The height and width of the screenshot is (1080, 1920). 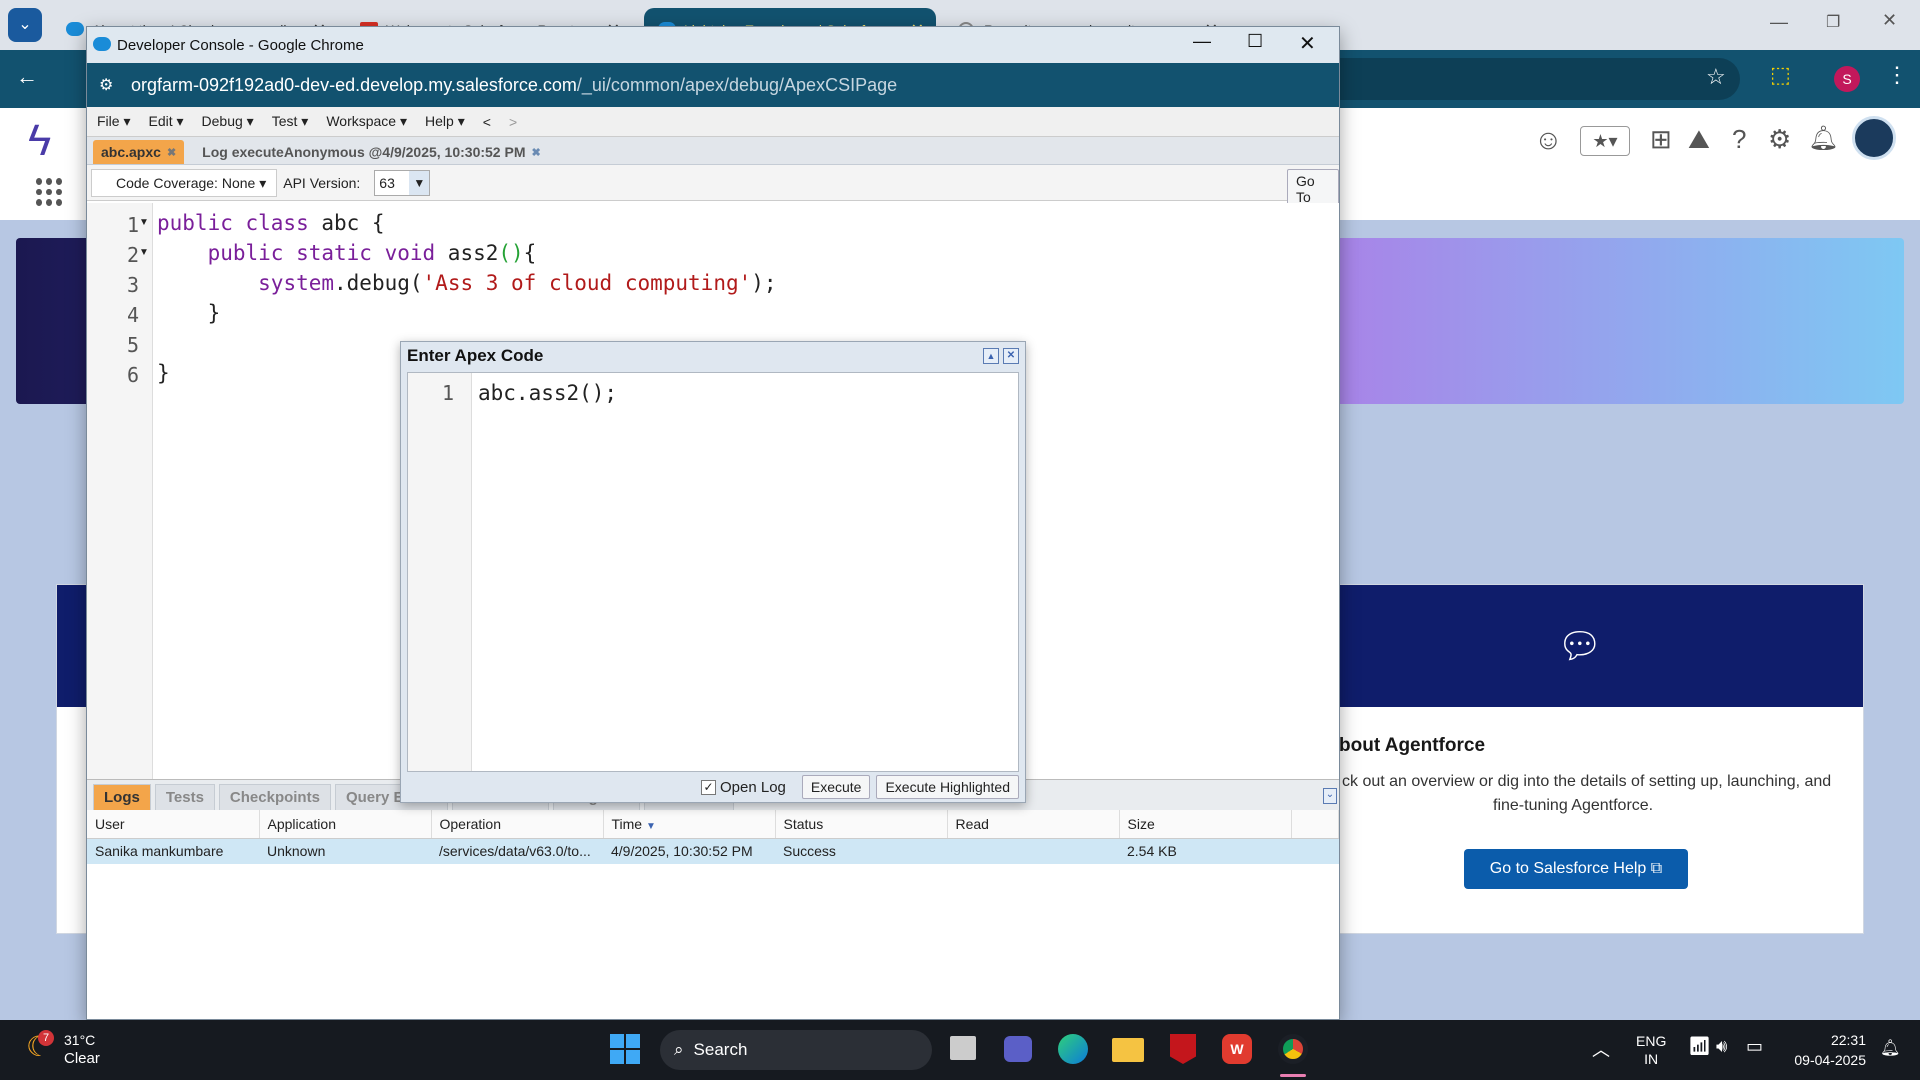 What do you see at coordinates (689, 824) in the screenshot?
I see `col-time: Time ▼` at bounding box center [689, 824].